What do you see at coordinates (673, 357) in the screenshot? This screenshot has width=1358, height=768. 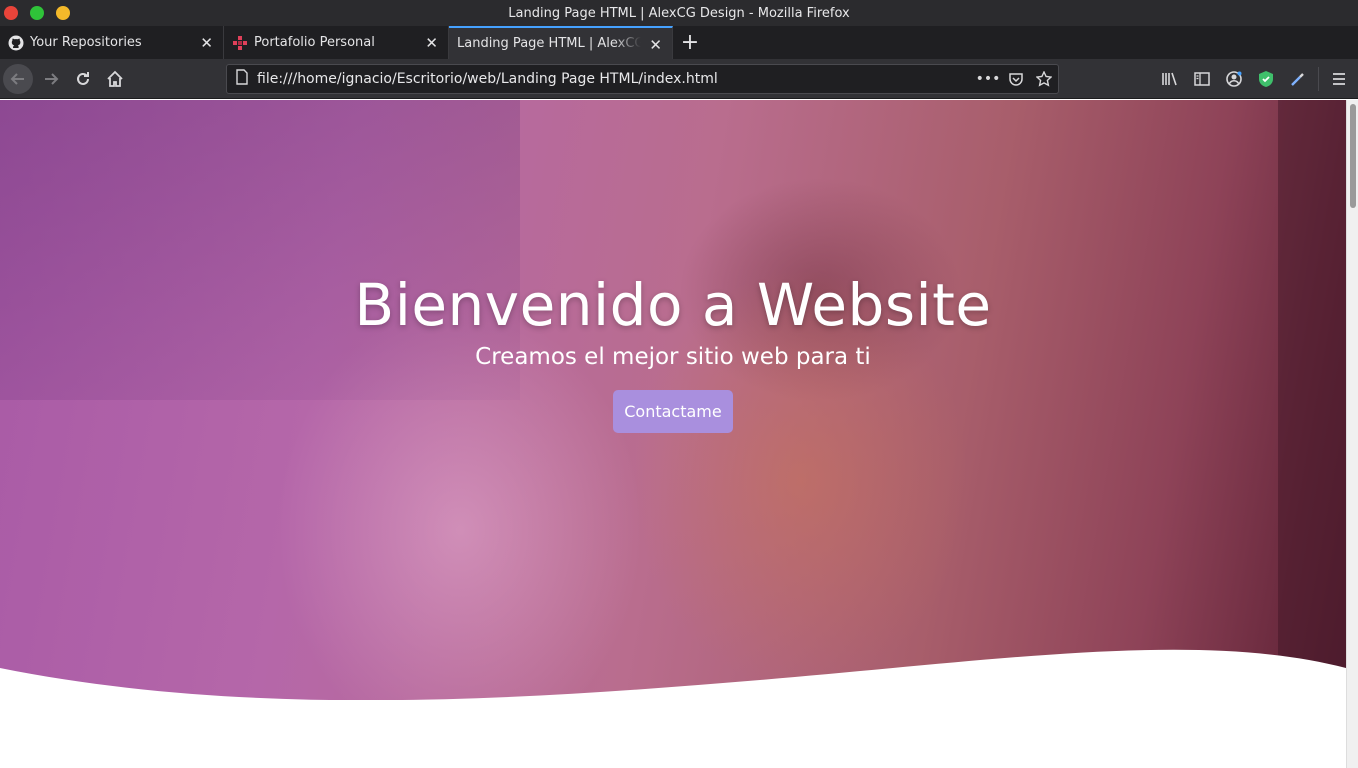 I see `hero-subtitle: Creamos el mejor sitio web para ti` at bounding box center [673, 357].